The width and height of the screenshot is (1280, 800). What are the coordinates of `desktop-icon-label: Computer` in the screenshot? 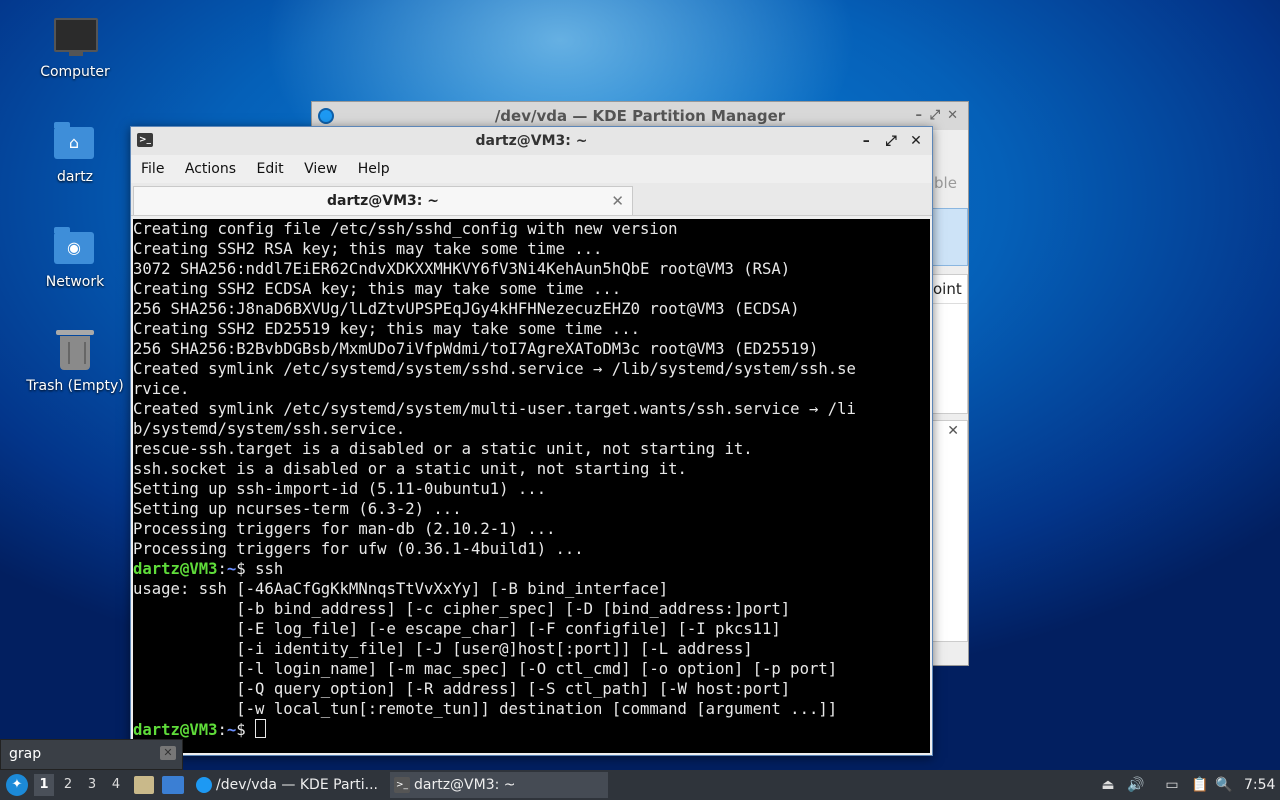 It's located at (75, 72).